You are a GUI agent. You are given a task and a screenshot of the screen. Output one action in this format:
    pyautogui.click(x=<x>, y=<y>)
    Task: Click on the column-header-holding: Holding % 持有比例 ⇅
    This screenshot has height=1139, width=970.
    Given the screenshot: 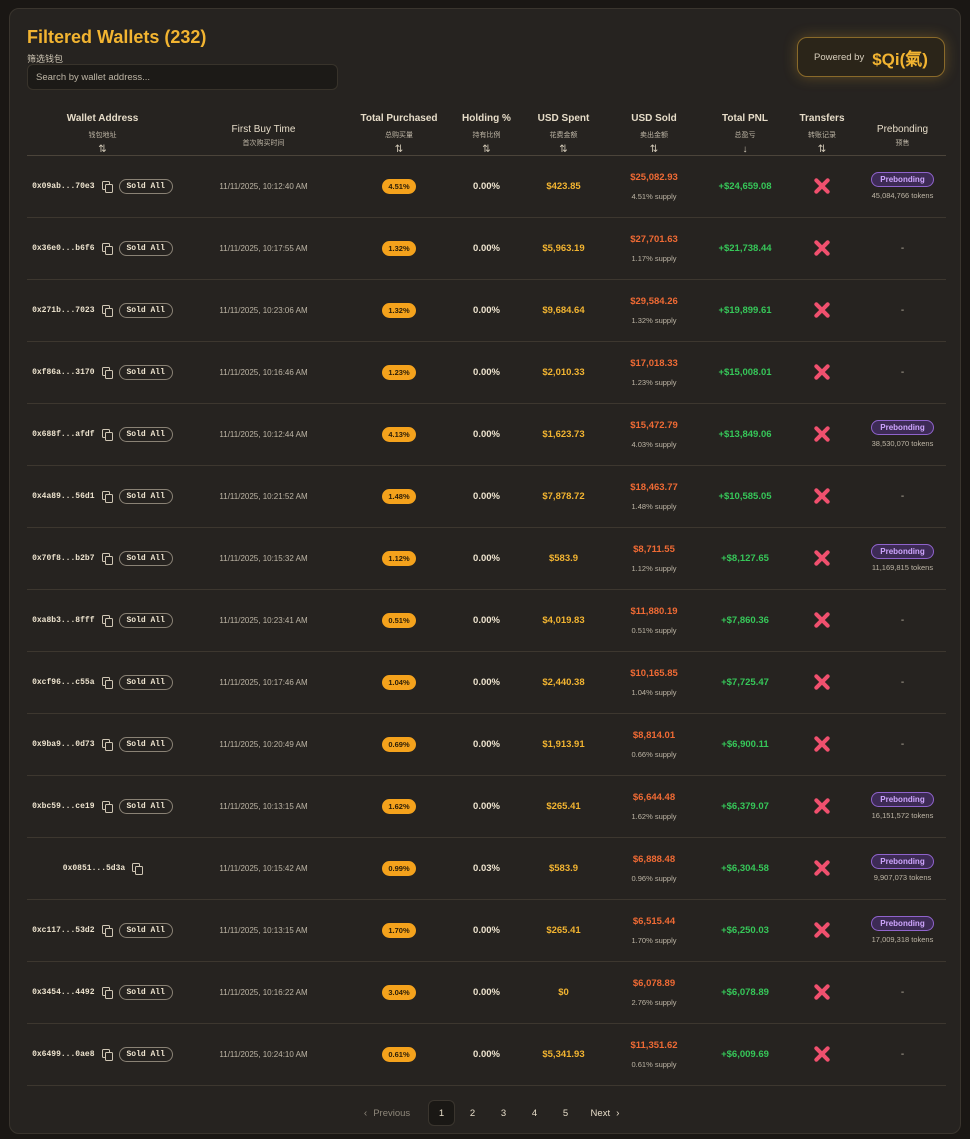 What is the action you would take?
    pyautogui.click(x=486, y=127)
    